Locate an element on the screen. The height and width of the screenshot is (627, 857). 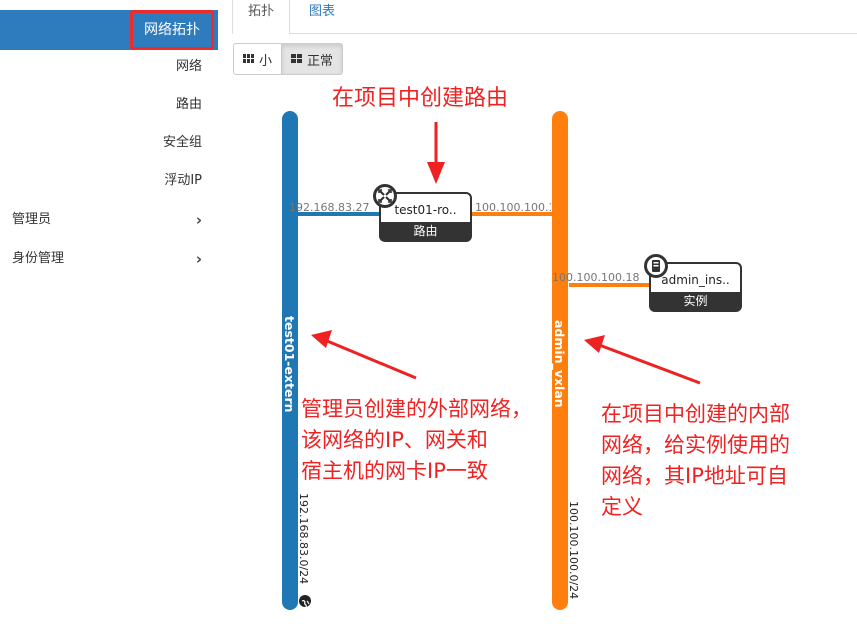
external-annotation-arrow is located at coordinates (368, 358).